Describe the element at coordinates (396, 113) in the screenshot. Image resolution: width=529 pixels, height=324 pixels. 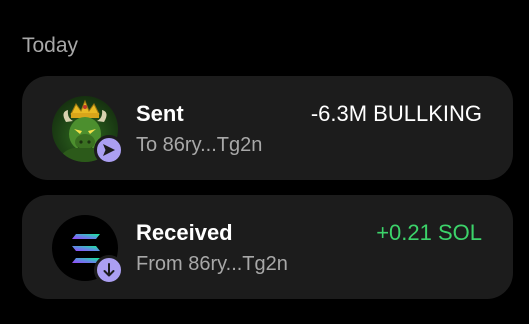
I see `transaction-amount: -6.3M BULLKING` at that location.